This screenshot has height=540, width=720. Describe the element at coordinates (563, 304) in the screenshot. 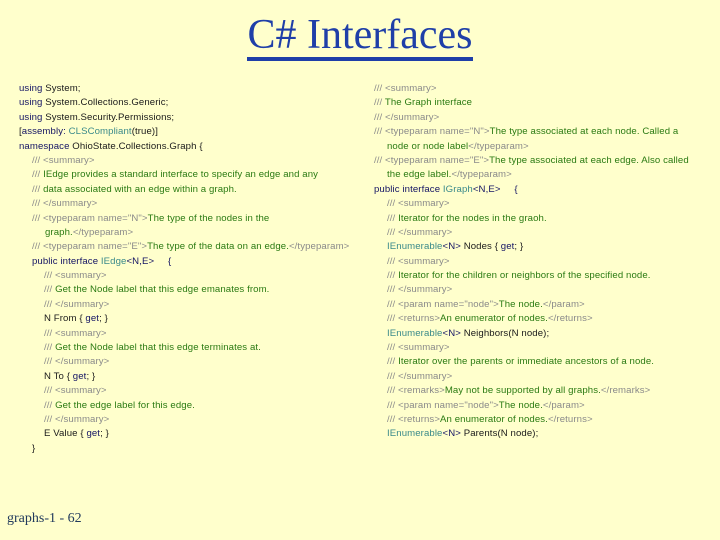

I see `code-token: </param>` at that location.